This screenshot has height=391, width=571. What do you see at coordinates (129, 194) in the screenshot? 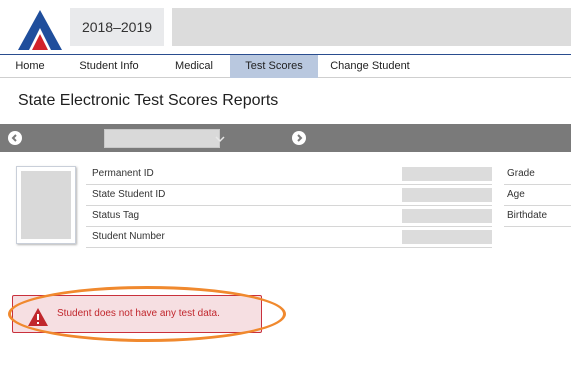
I see `label-state-student-id: State Student ID` at bounding box center [129, 194].